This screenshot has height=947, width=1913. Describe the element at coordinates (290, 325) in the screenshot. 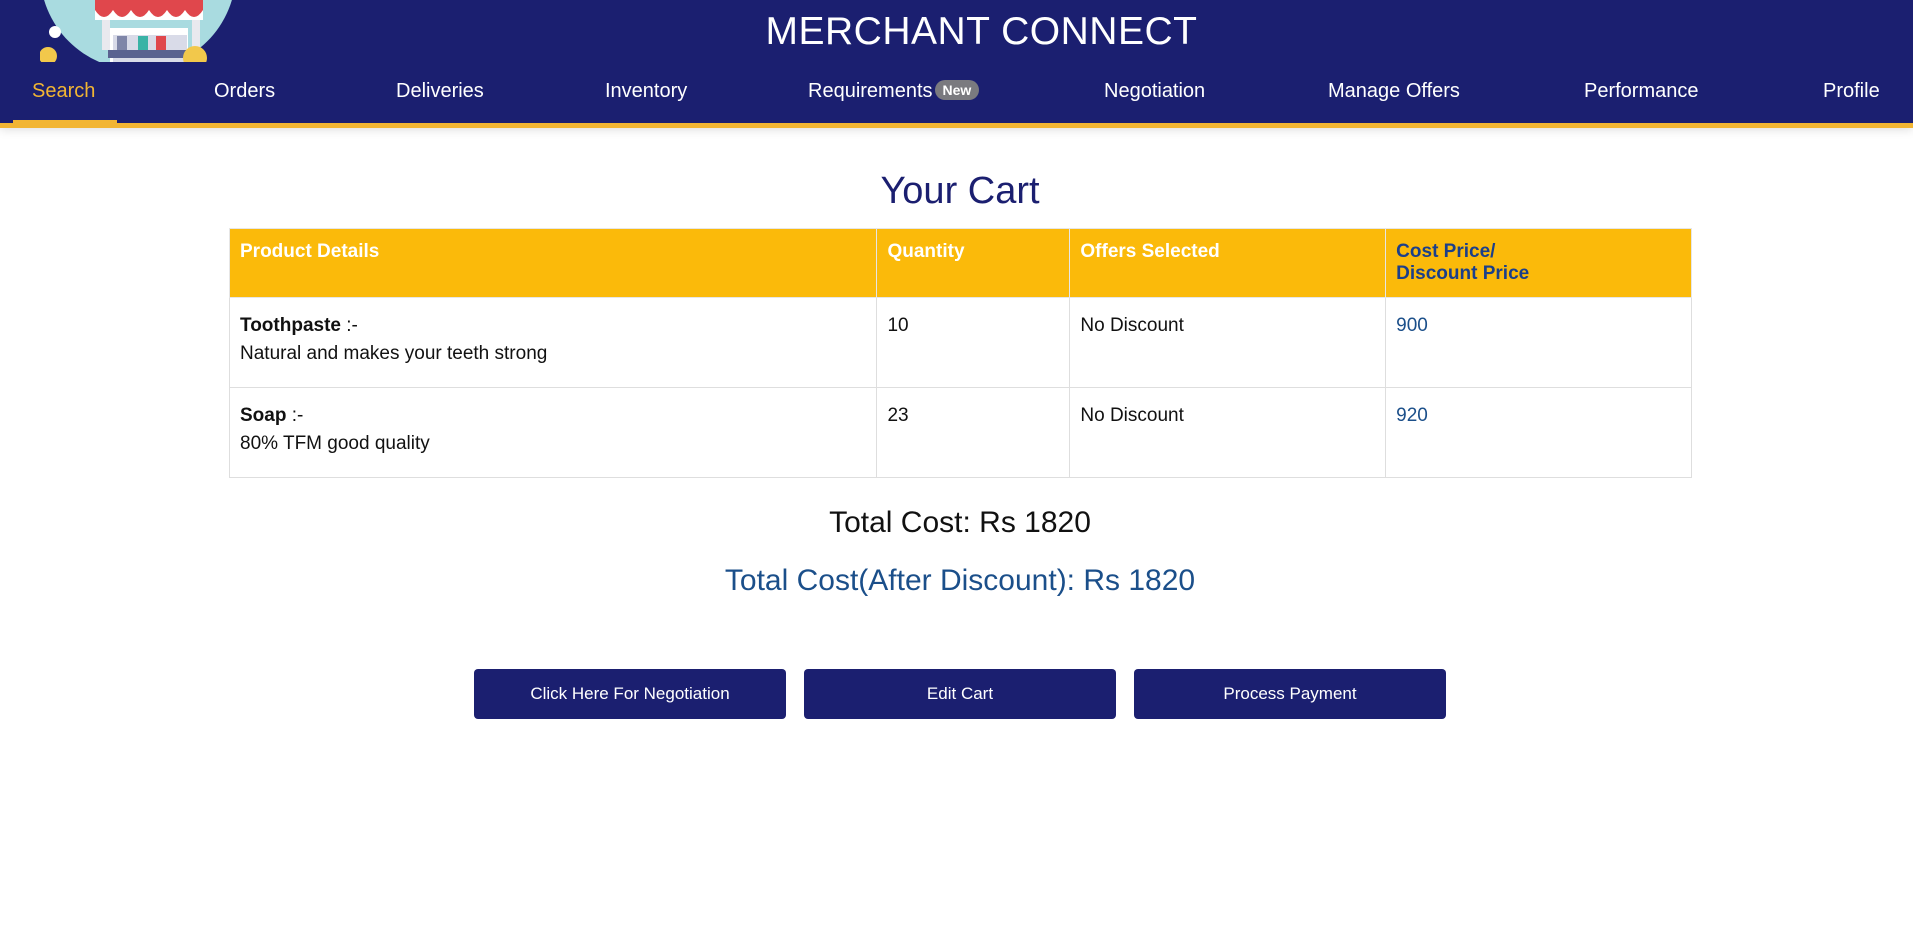

I see `product-name: Toothpaste` at that location.